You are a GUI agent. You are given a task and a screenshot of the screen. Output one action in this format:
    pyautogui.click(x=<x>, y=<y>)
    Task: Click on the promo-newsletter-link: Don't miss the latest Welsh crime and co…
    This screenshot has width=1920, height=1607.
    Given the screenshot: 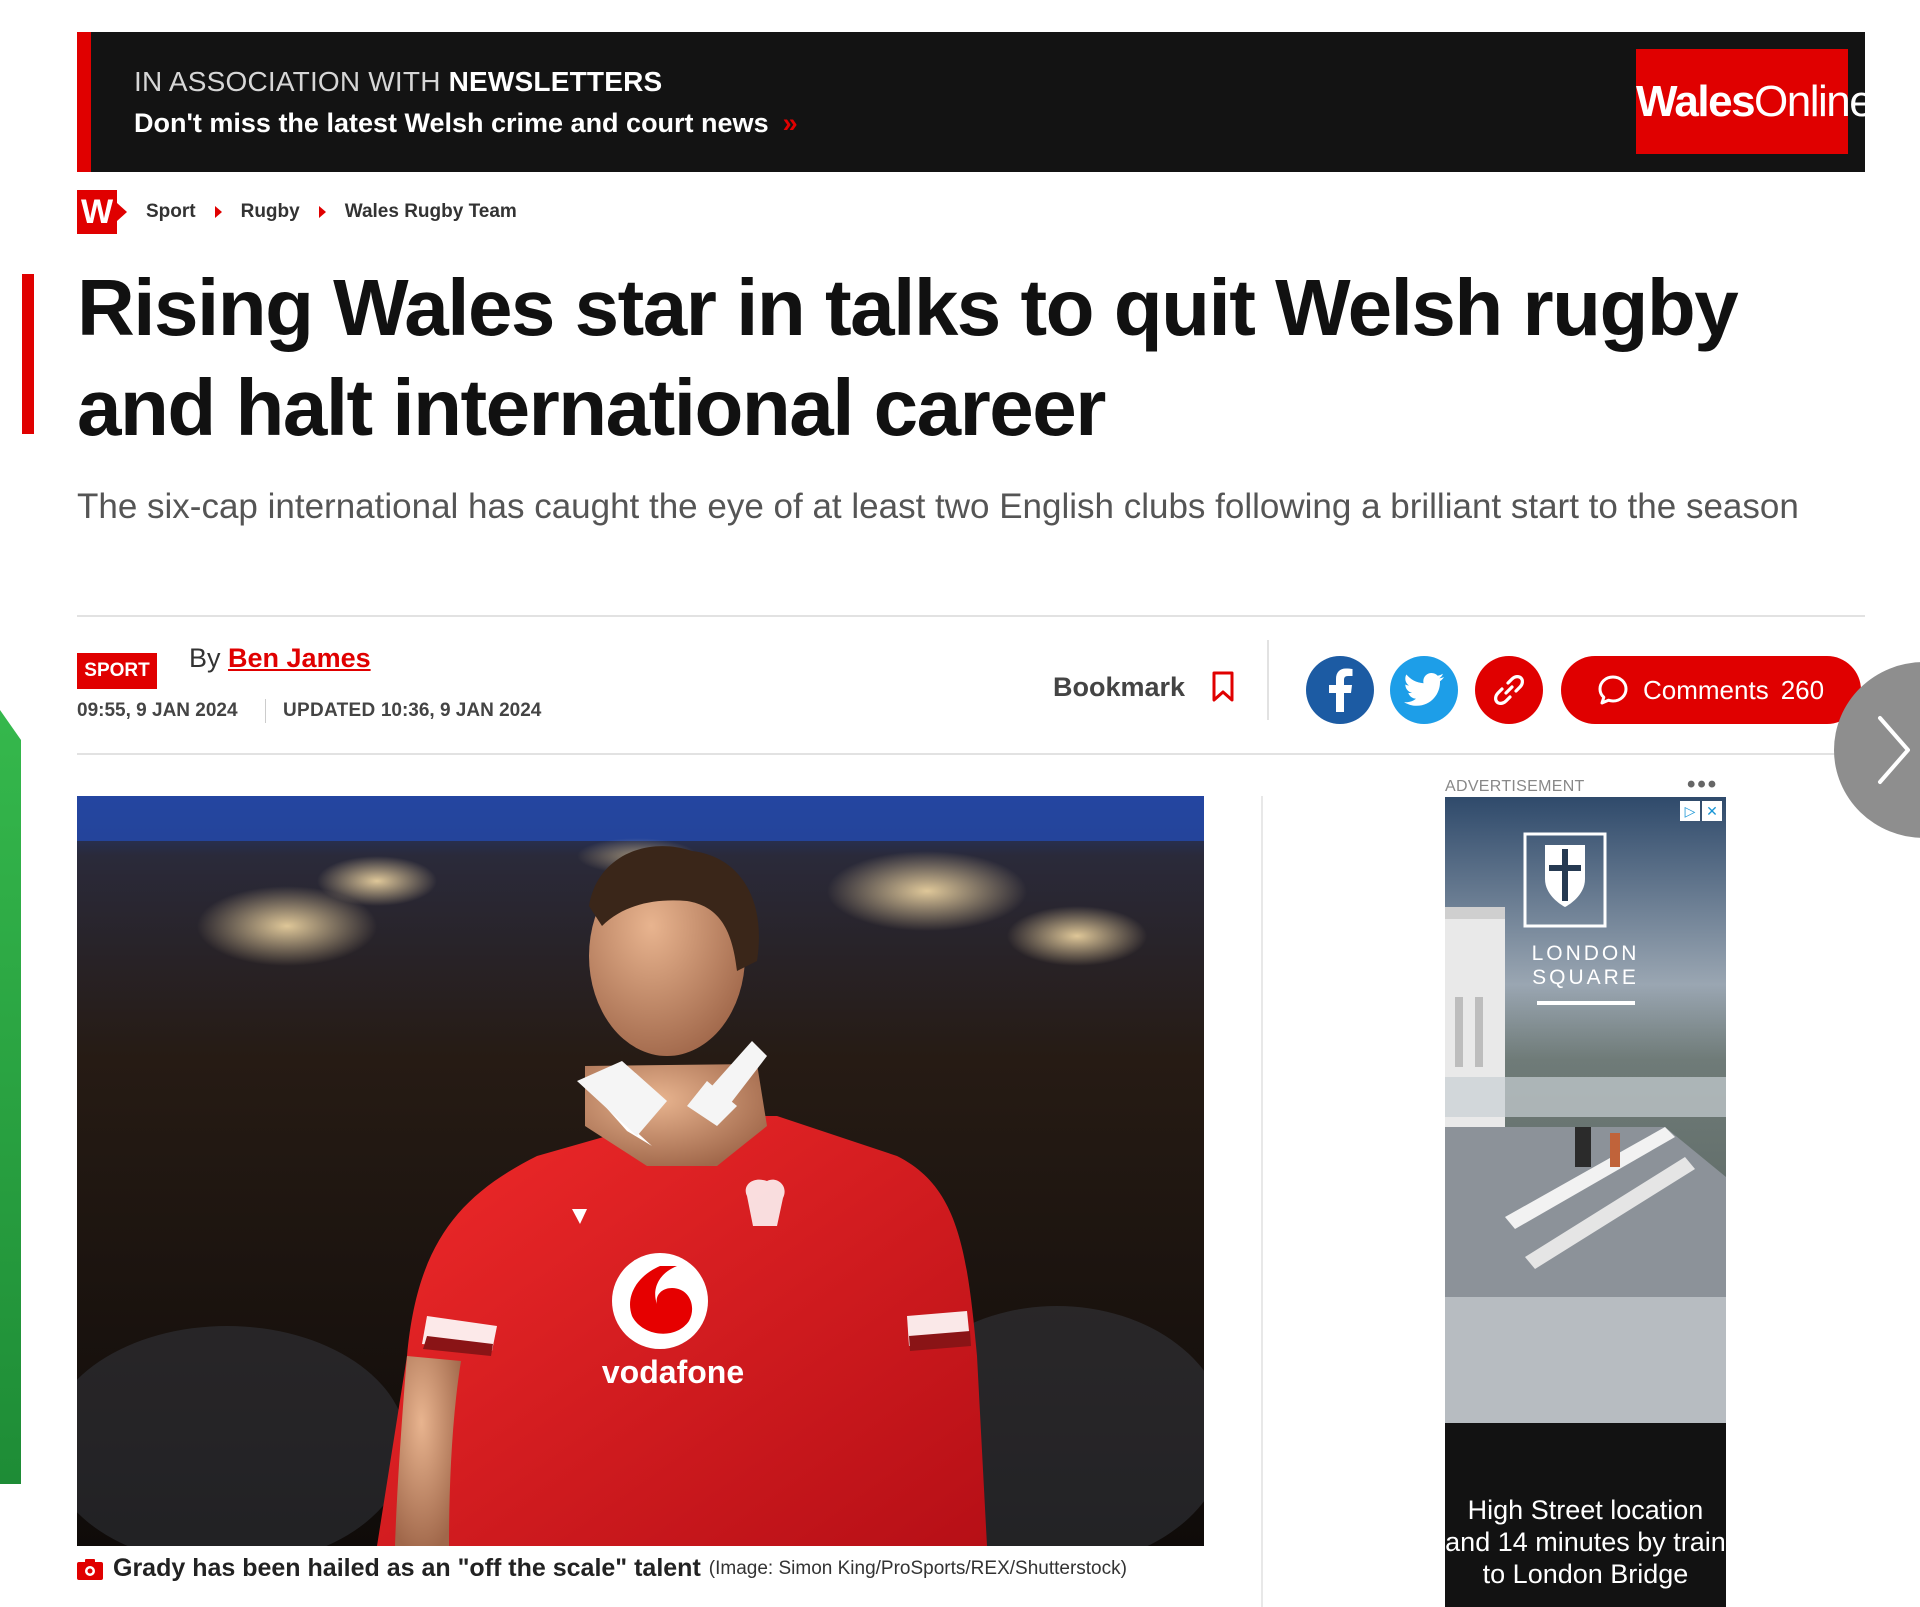 What is the action you would take?
    pyautogui.click(x=466, y=123)
    